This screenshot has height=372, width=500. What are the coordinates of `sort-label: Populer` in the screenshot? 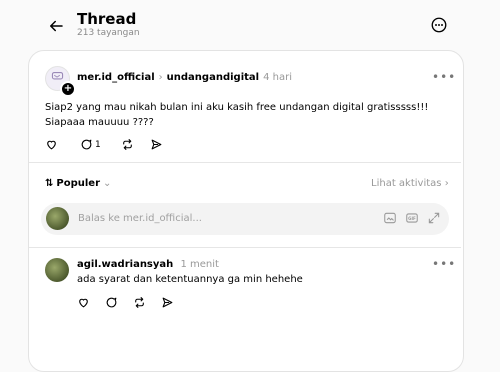 It's located at (78, 183).